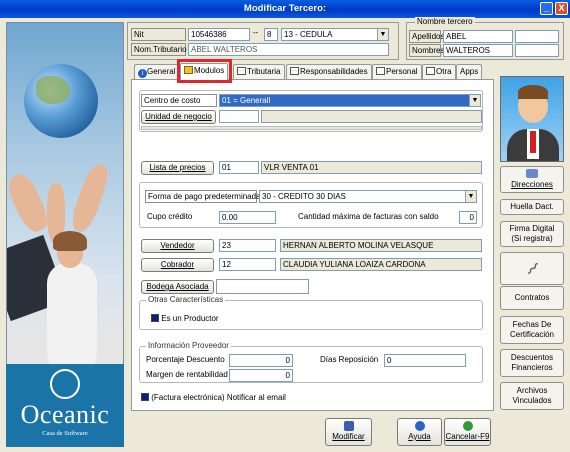 This screenshot has height=452, width=570. Describe the element at coordinates (381, 245) in the screenshot. I see `vendedor-name: HERNAN ALBERTO MOLINA VELASQUE` at that location.